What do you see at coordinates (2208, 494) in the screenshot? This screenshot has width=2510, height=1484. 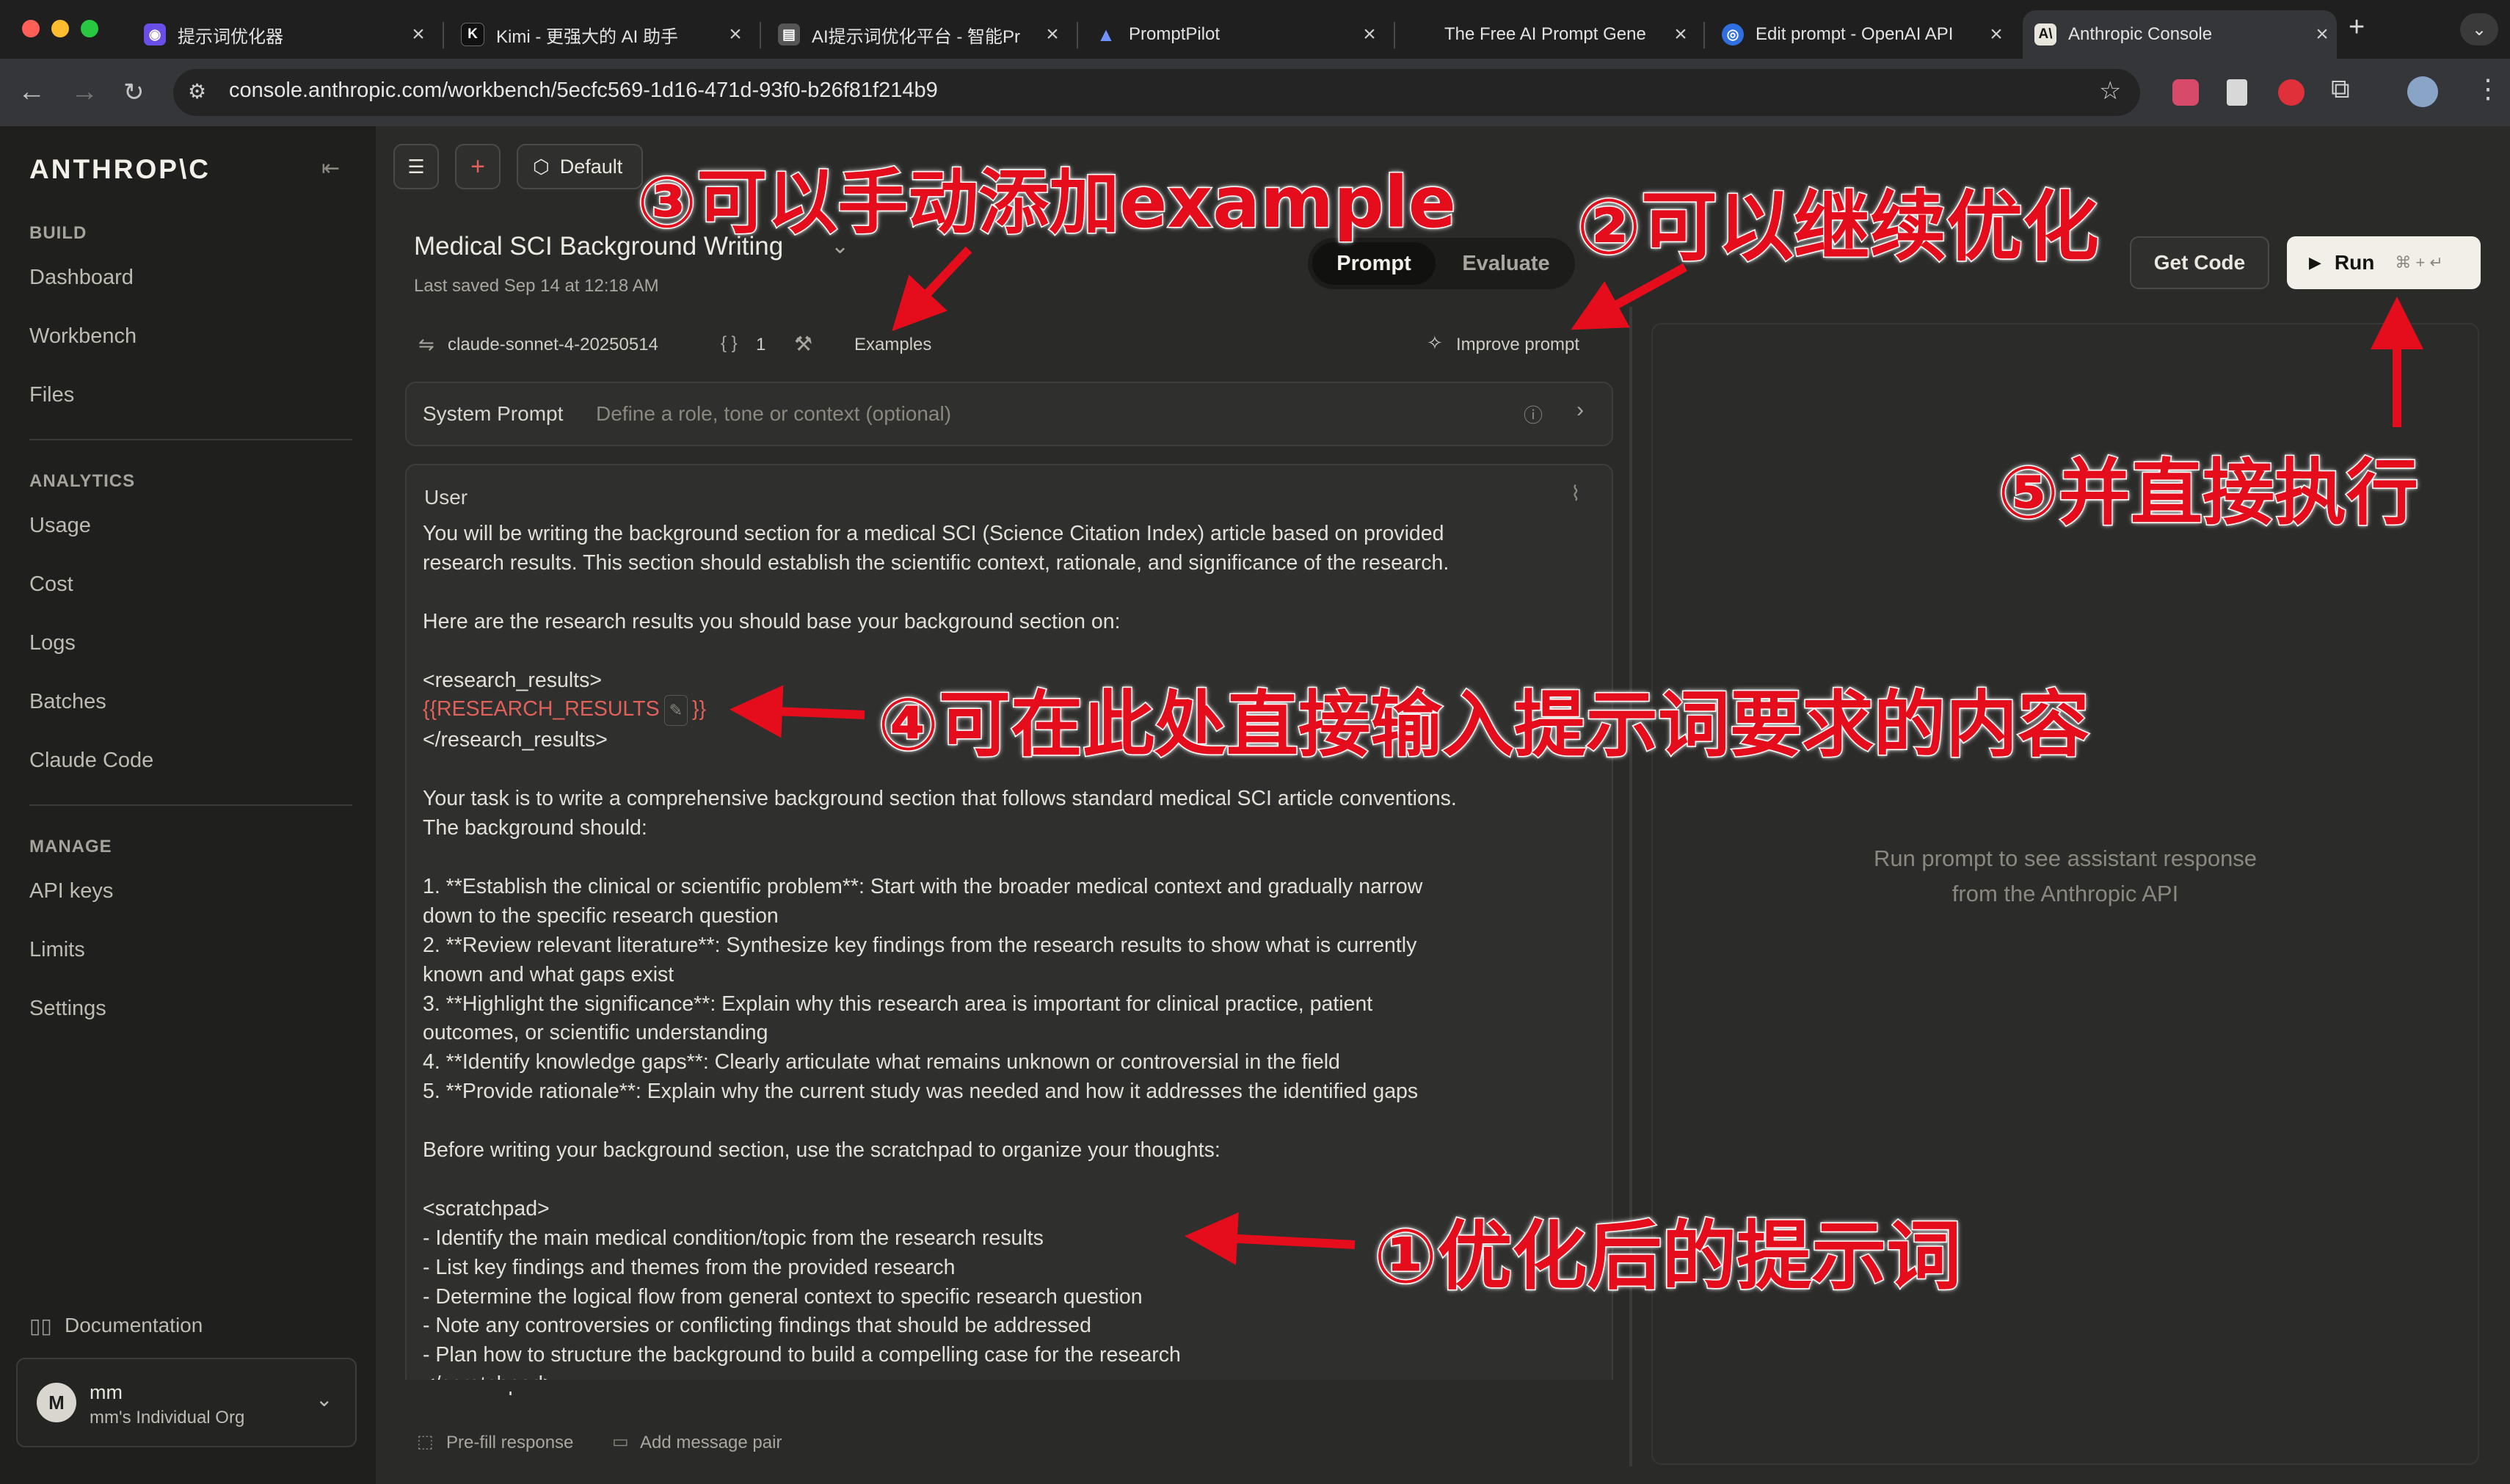 I see `annotation-5: ⑤并直接执行` at bounding box center [2208, 494].